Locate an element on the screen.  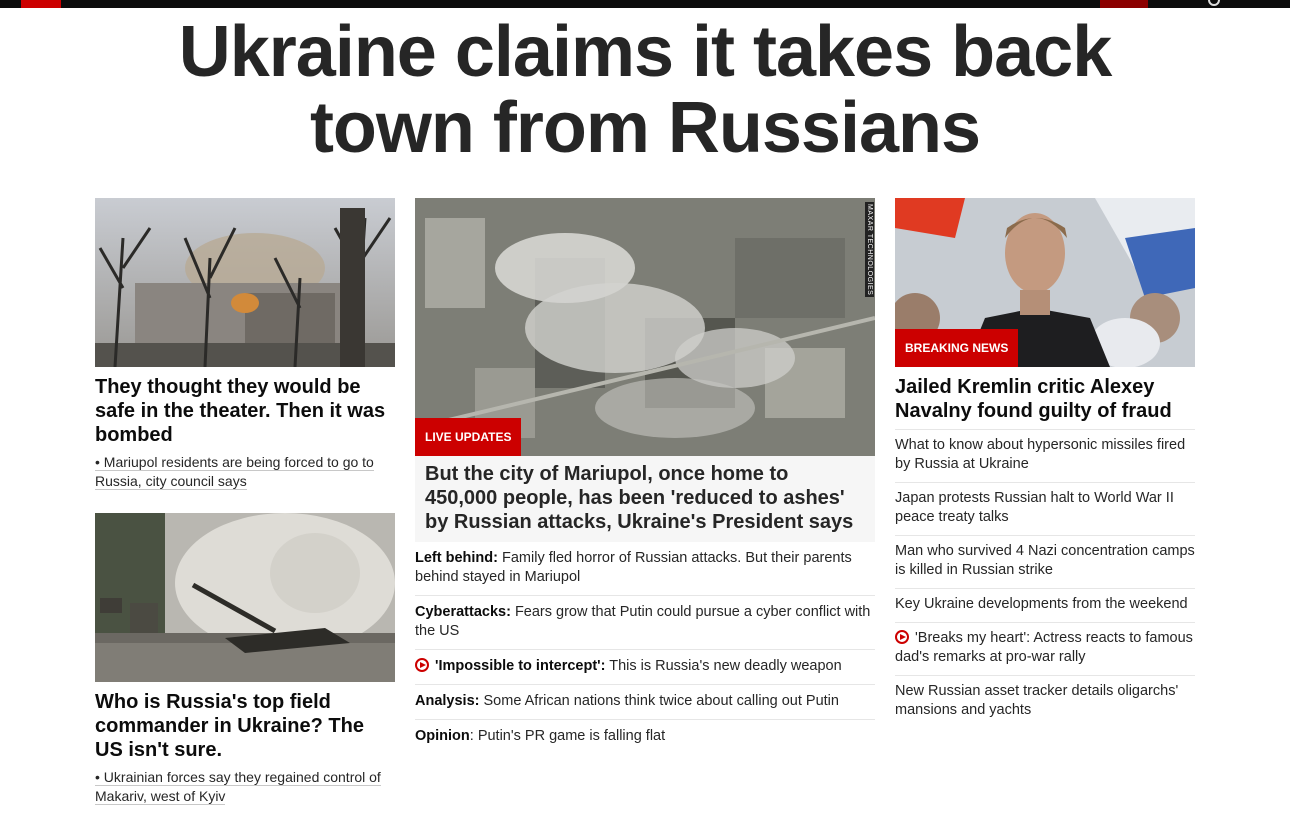
top-nav-bar is located at coordinates (645, 4).